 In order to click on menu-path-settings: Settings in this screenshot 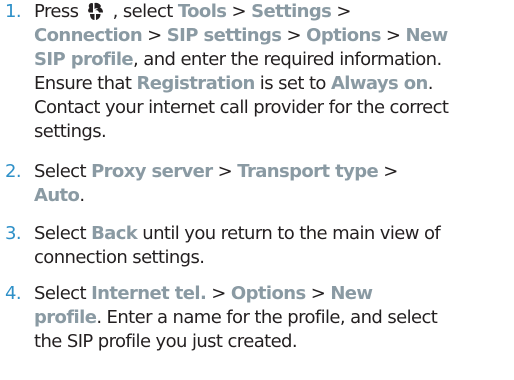, I will do `click(291, 11)`.